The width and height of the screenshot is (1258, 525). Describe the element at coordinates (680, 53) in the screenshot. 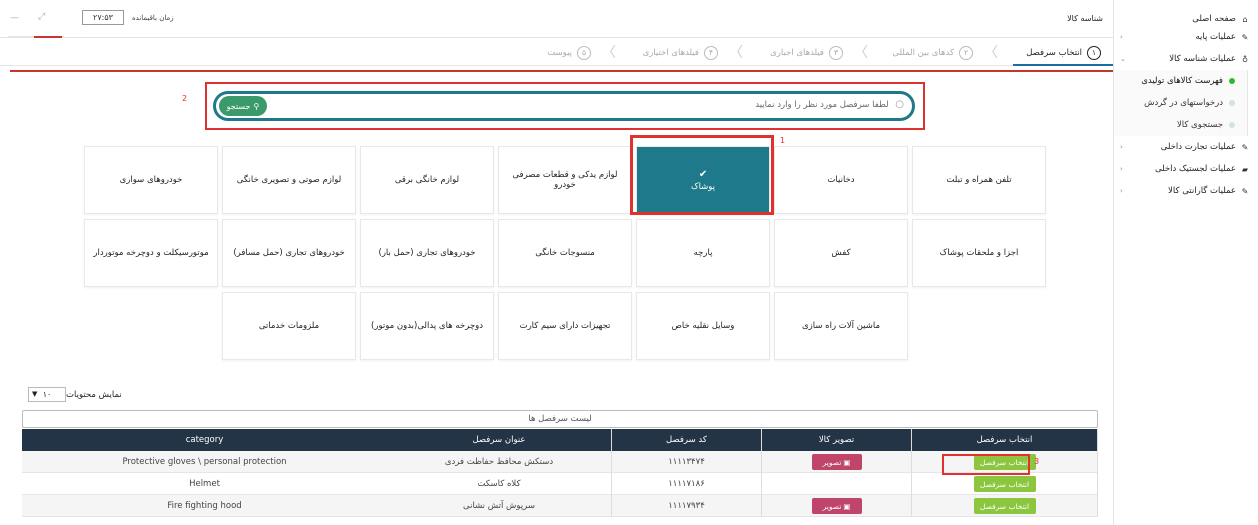

I see `step-optional-fields: ۴ فیلدهای اختیاری` at that location.